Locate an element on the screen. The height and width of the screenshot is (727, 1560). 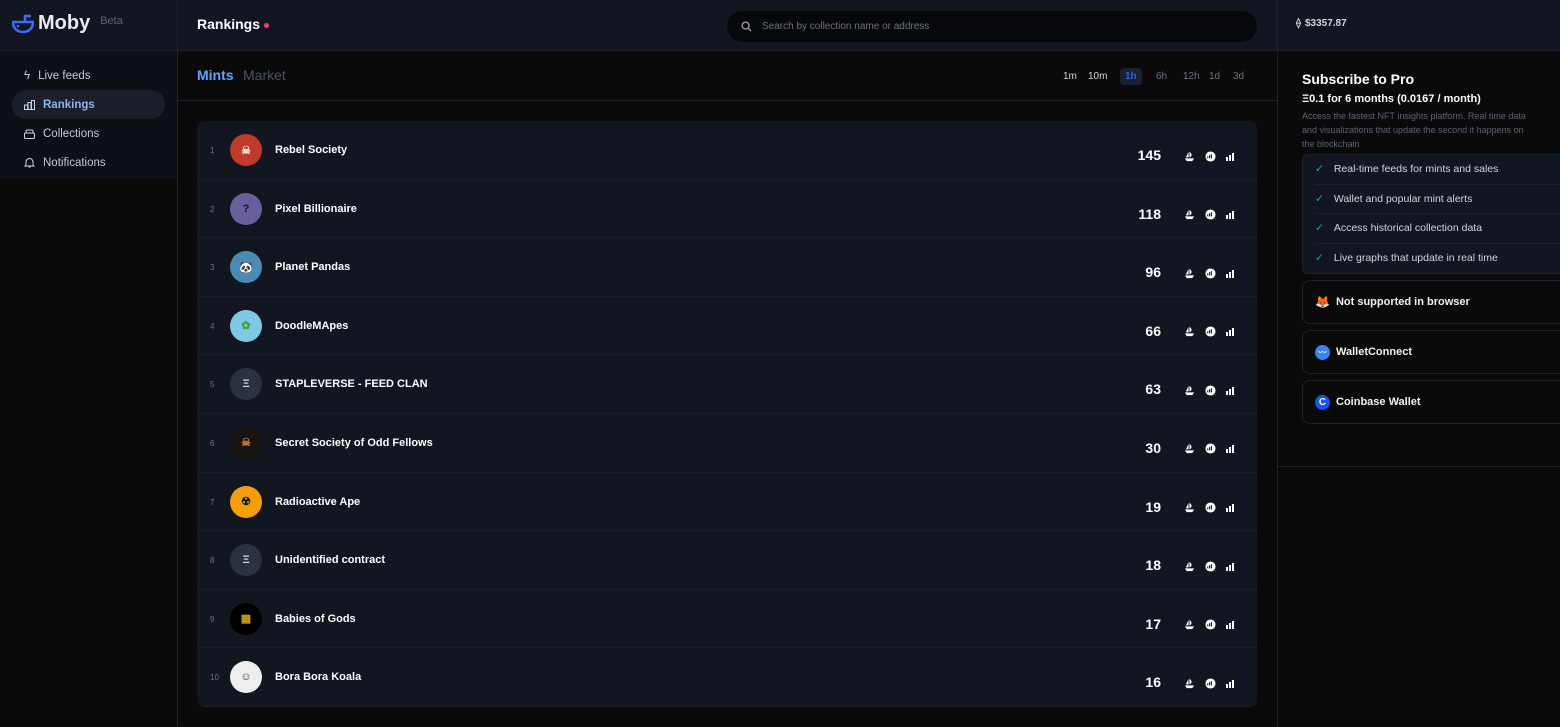
timeframe-1m: 1m is located at coordinates (1070, 76).